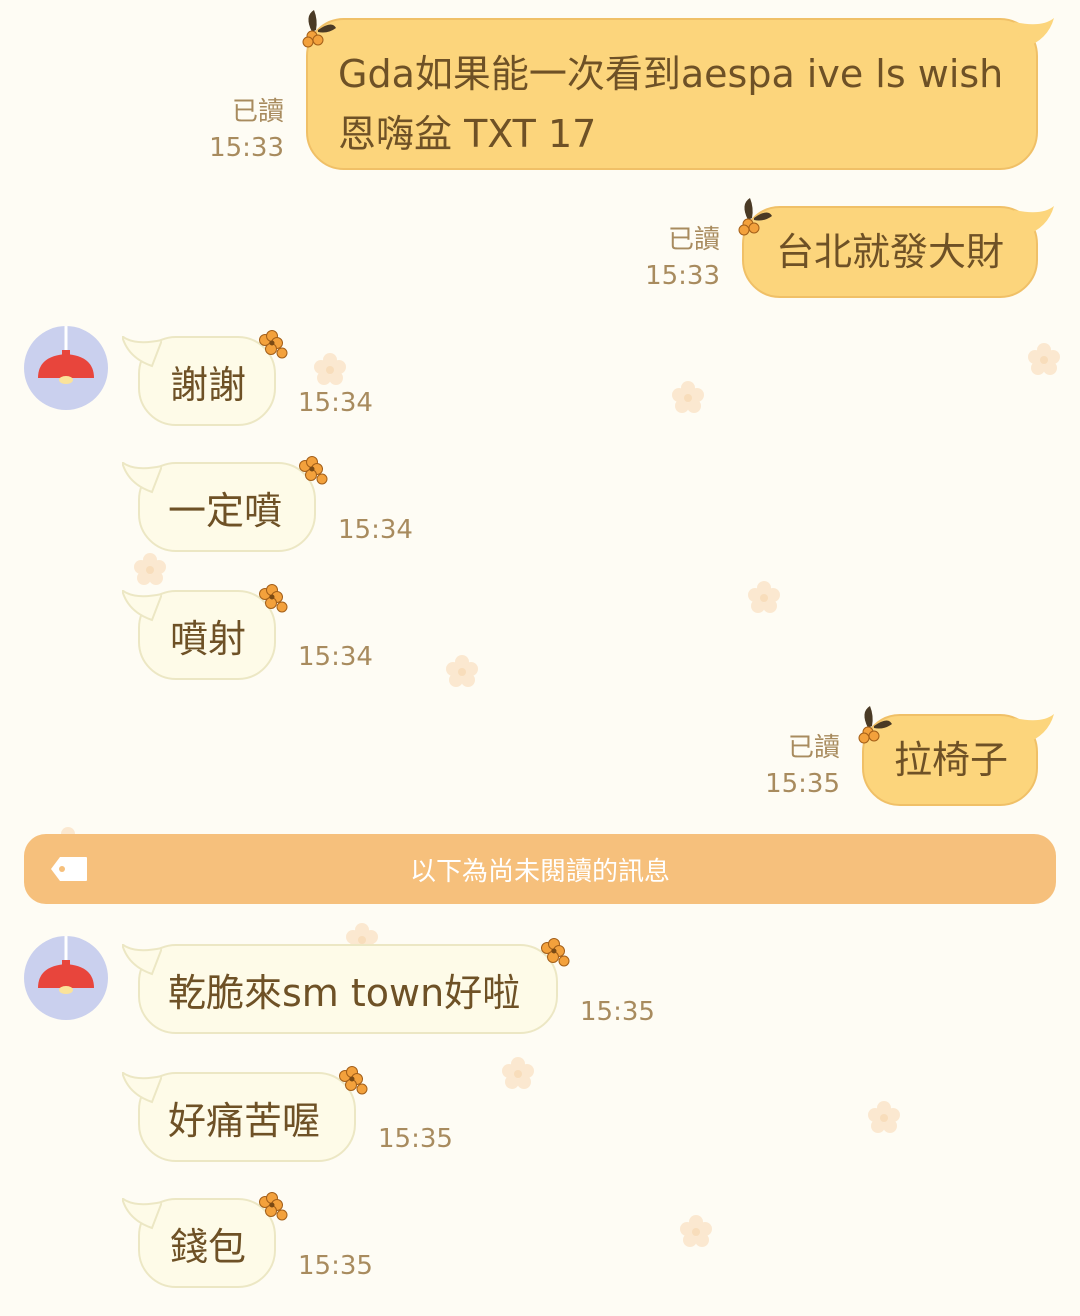 This screenshot has height=1316, width=1080. I want to click on incoming-message-bubble: 乾脆來sm town好啦, so click(346, 986).